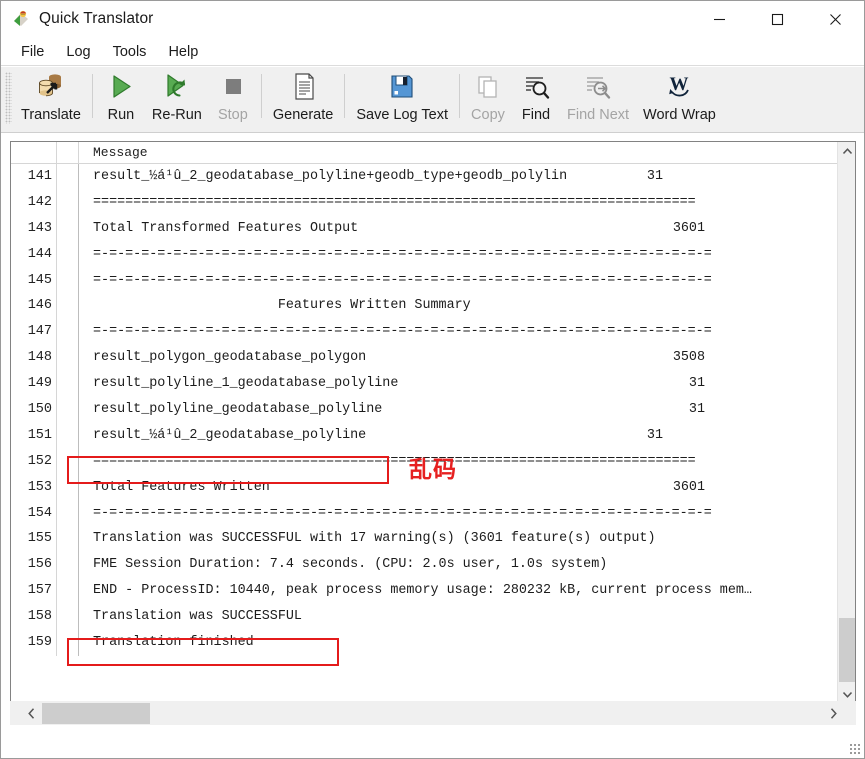  What do you see at coordinates (424, 306) in the screenshot?
I see `table-row: 146 Features Written Summary` at bounding box center [424, 306].